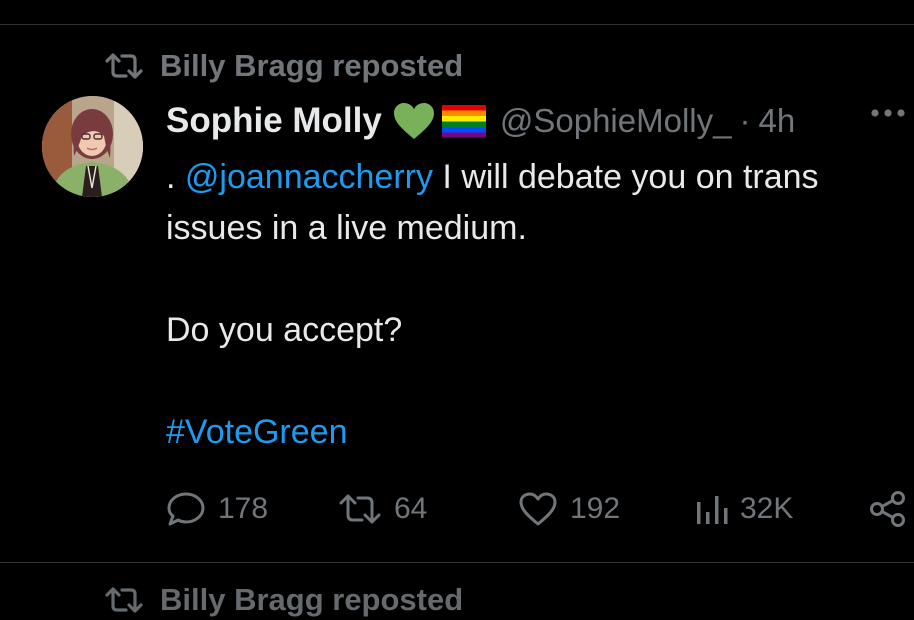  What do you see at coordinates (256, 432) in the screenshot?
I see `hashtag-link: #VoteGreen` at bounding box center [256, 432].